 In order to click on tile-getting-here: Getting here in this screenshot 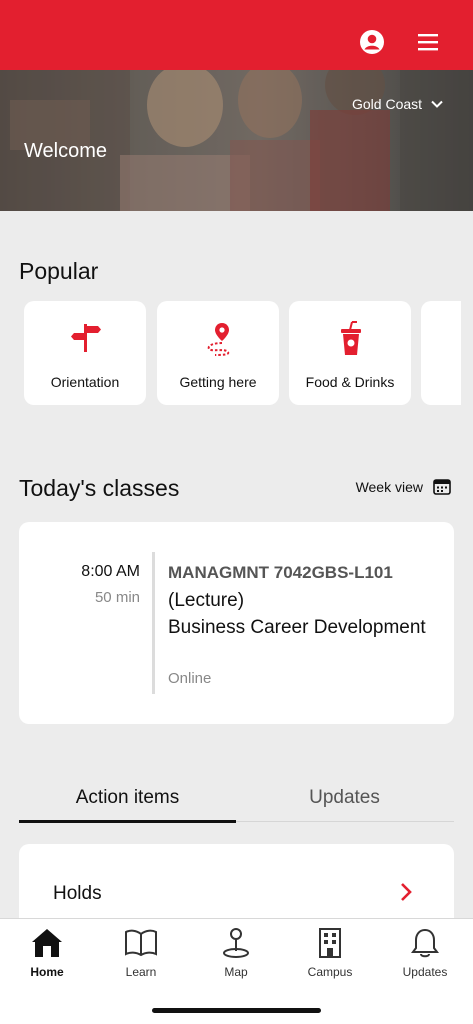, I will do `click(218, 353)`.